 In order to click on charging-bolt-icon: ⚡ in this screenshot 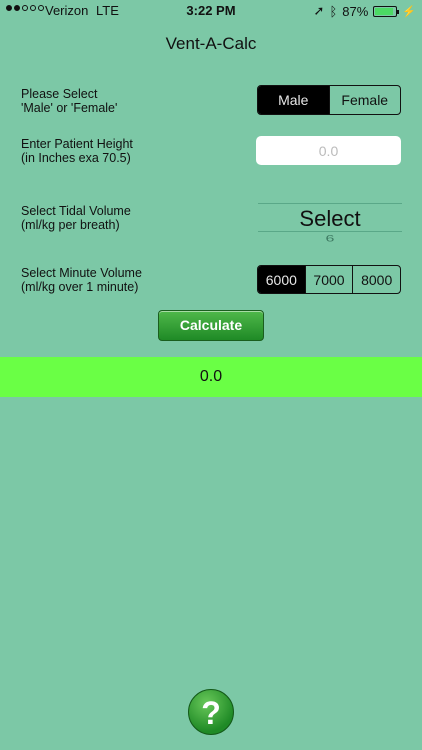, I will do `click(409, 11)`.